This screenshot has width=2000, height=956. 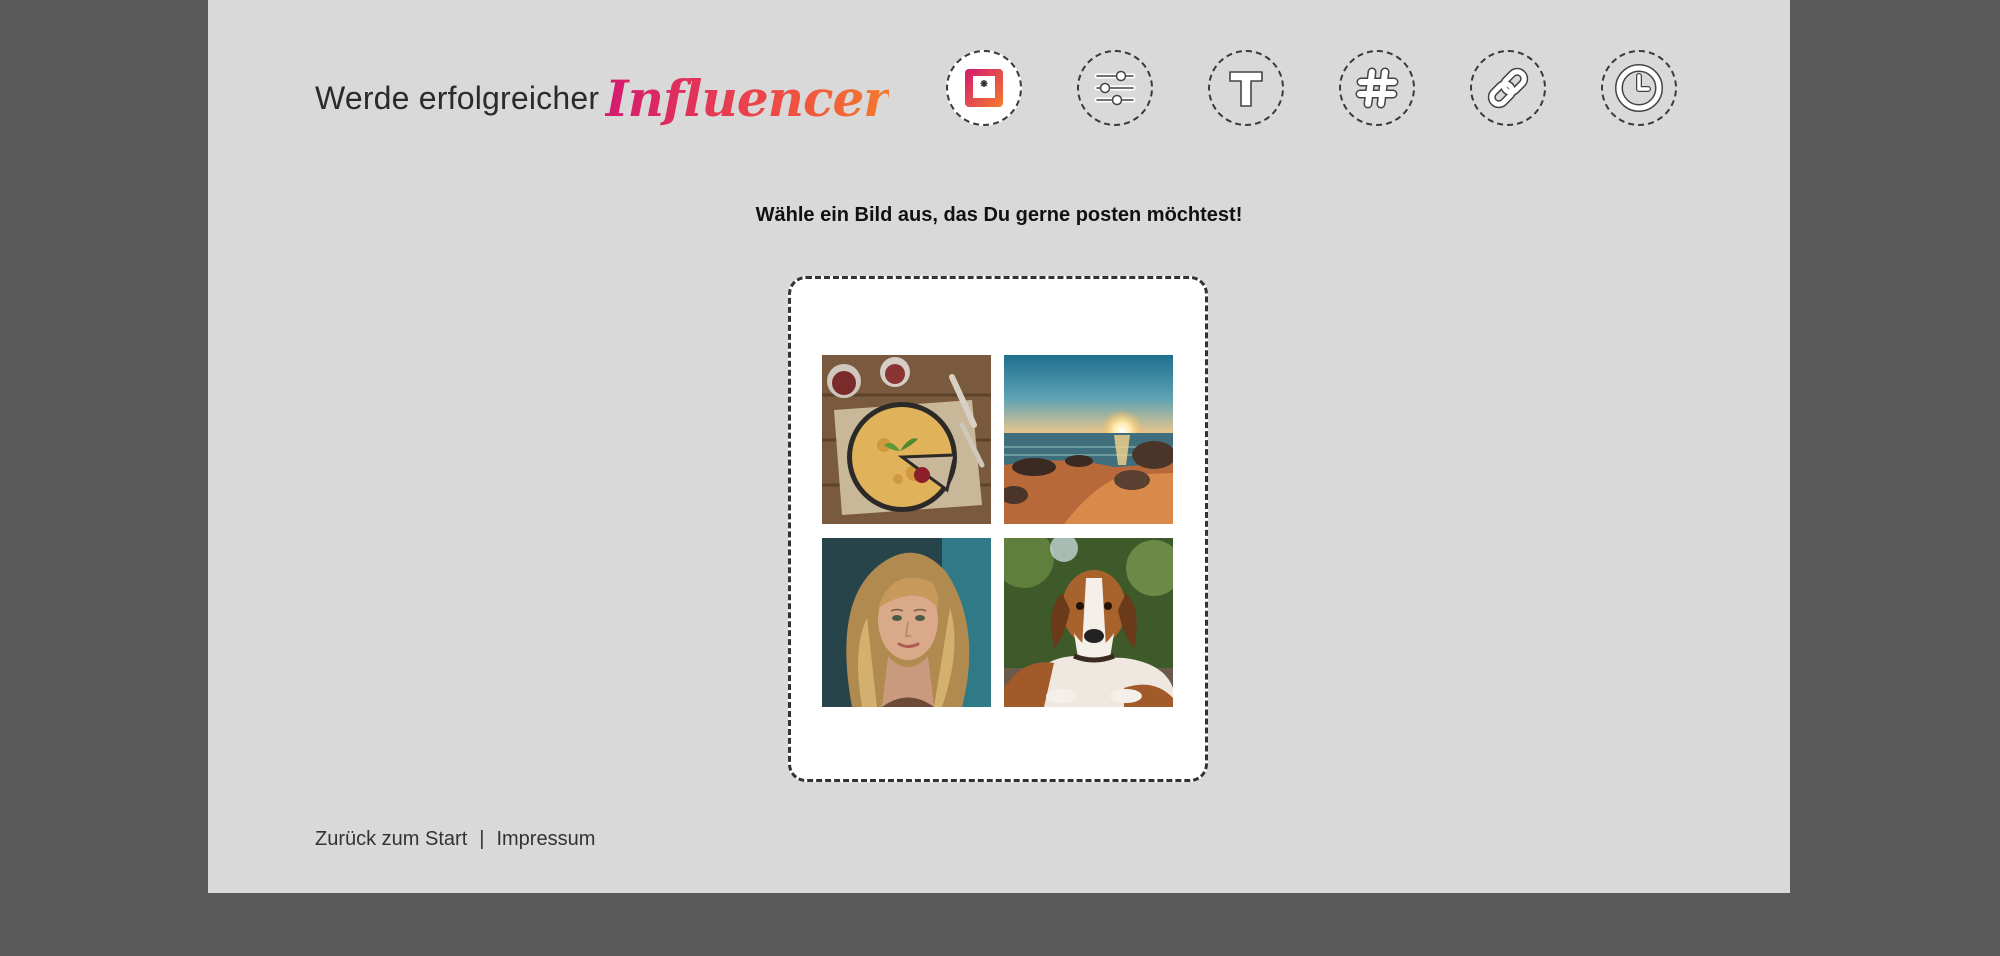 I want to click on sunset-beach-photo, so click(x=1088, y=439).